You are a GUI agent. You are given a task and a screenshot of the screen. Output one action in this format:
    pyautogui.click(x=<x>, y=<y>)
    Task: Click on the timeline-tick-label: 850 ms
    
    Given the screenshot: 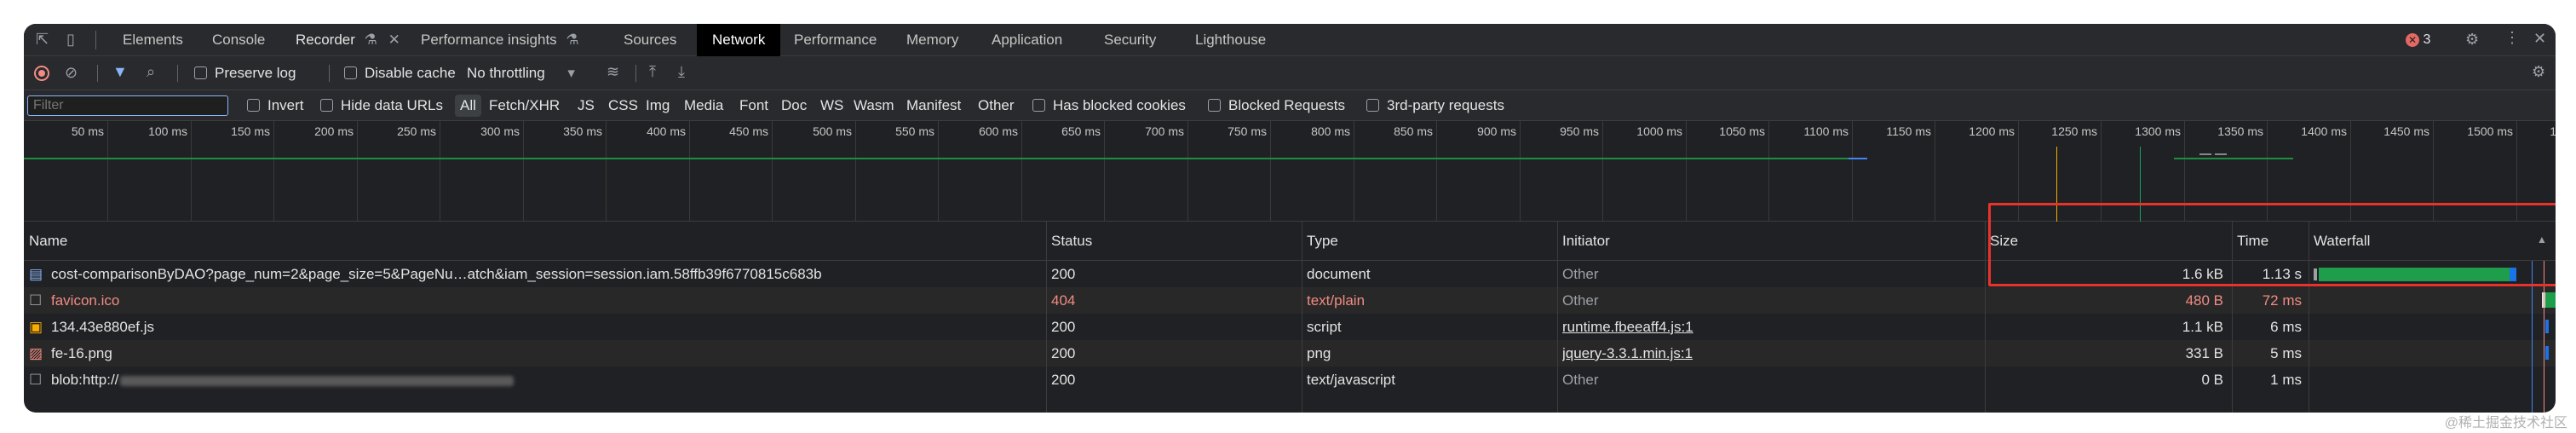 What is the action you would take?
    pyautogui.click(x=1414, y=131)
    